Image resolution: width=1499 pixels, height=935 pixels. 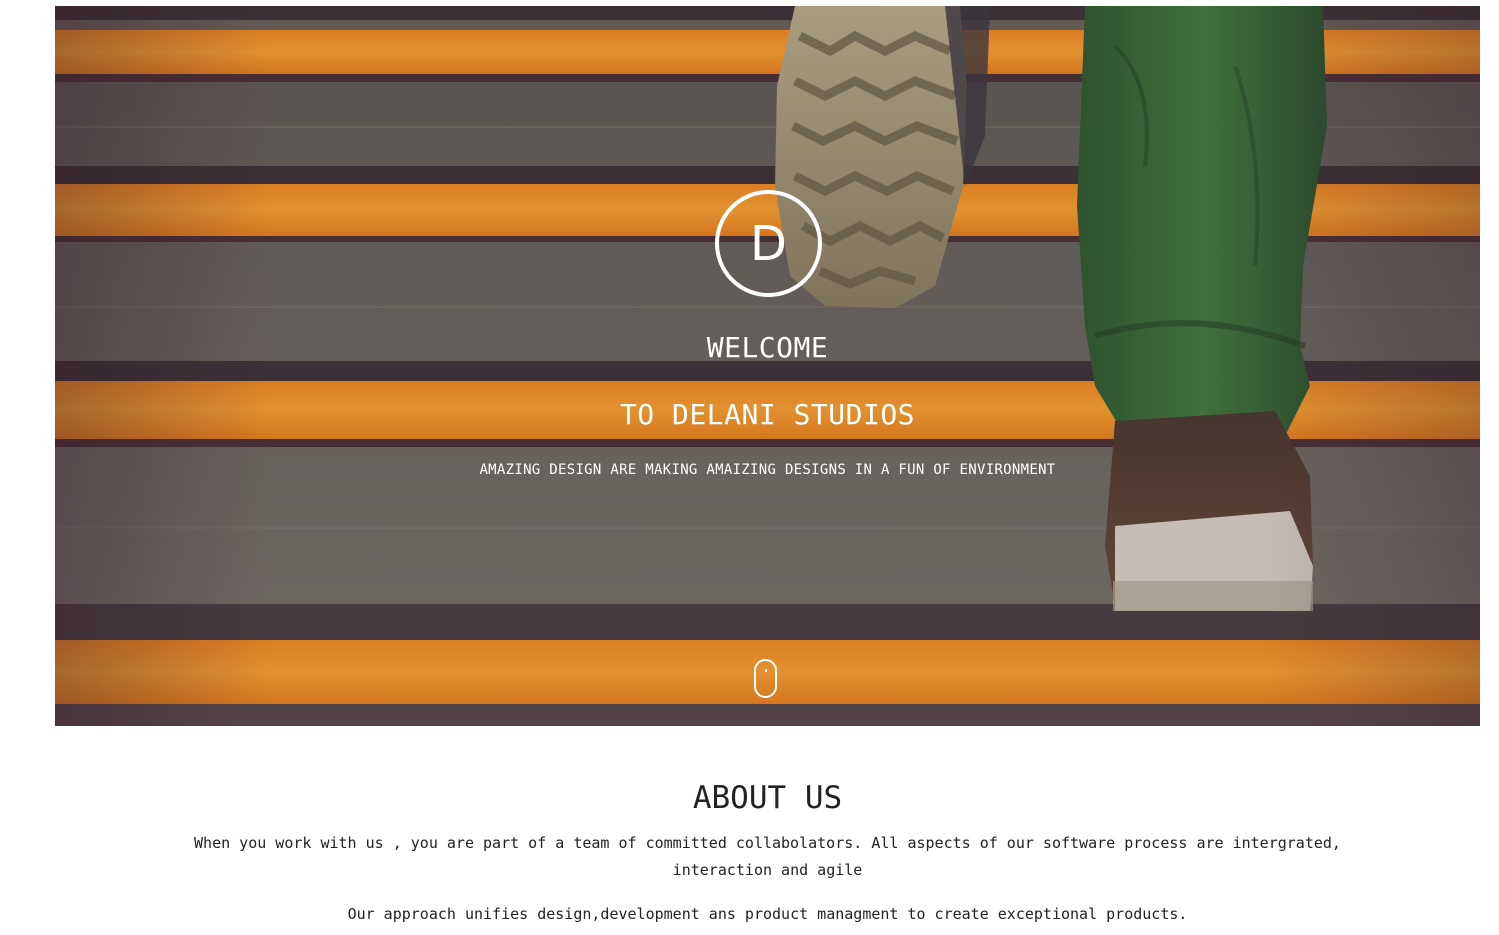 I want to click on brand-logo: D, so click(x=768, y=243).